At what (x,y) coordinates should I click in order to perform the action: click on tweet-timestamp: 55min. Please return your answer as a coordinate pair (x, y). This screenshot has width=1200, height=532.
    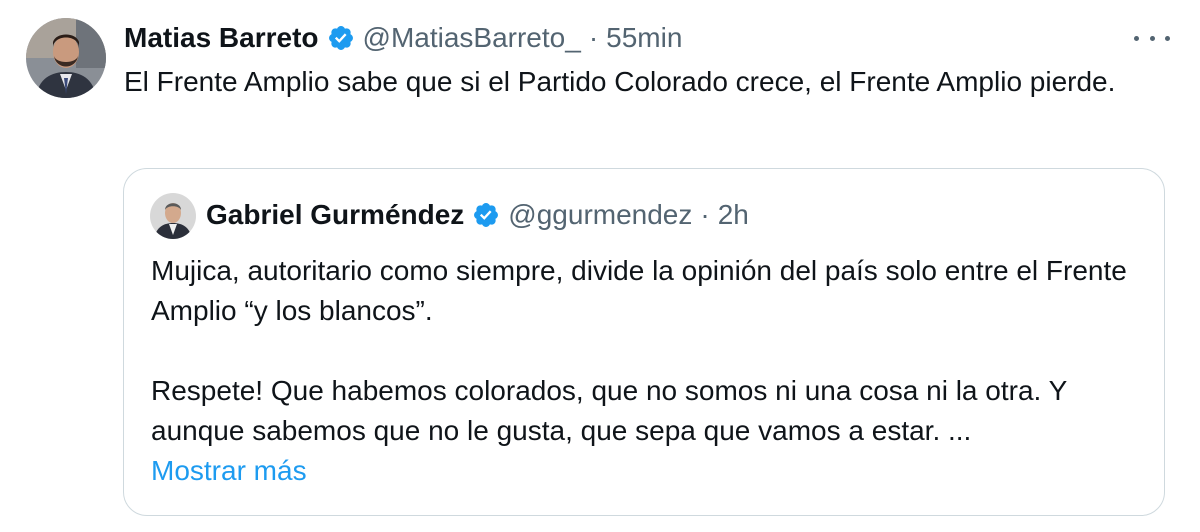
    Looking at the image, I should click on (644, 38).